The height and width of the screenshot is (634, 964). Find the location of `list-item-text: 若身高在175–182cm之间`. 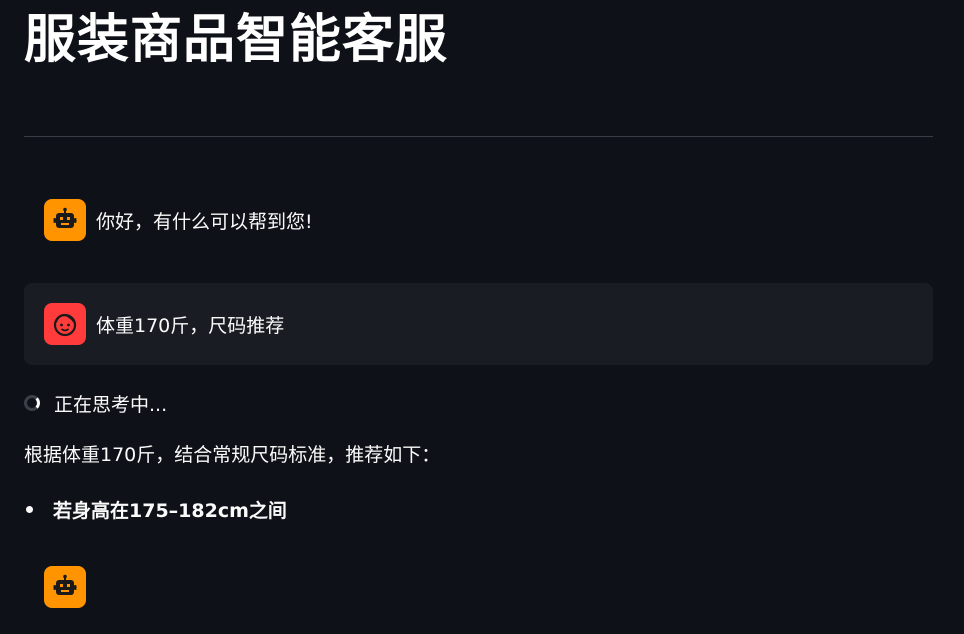

list-item-text: 若身高在175–182cm之间 is located at coordinates (170, 510).